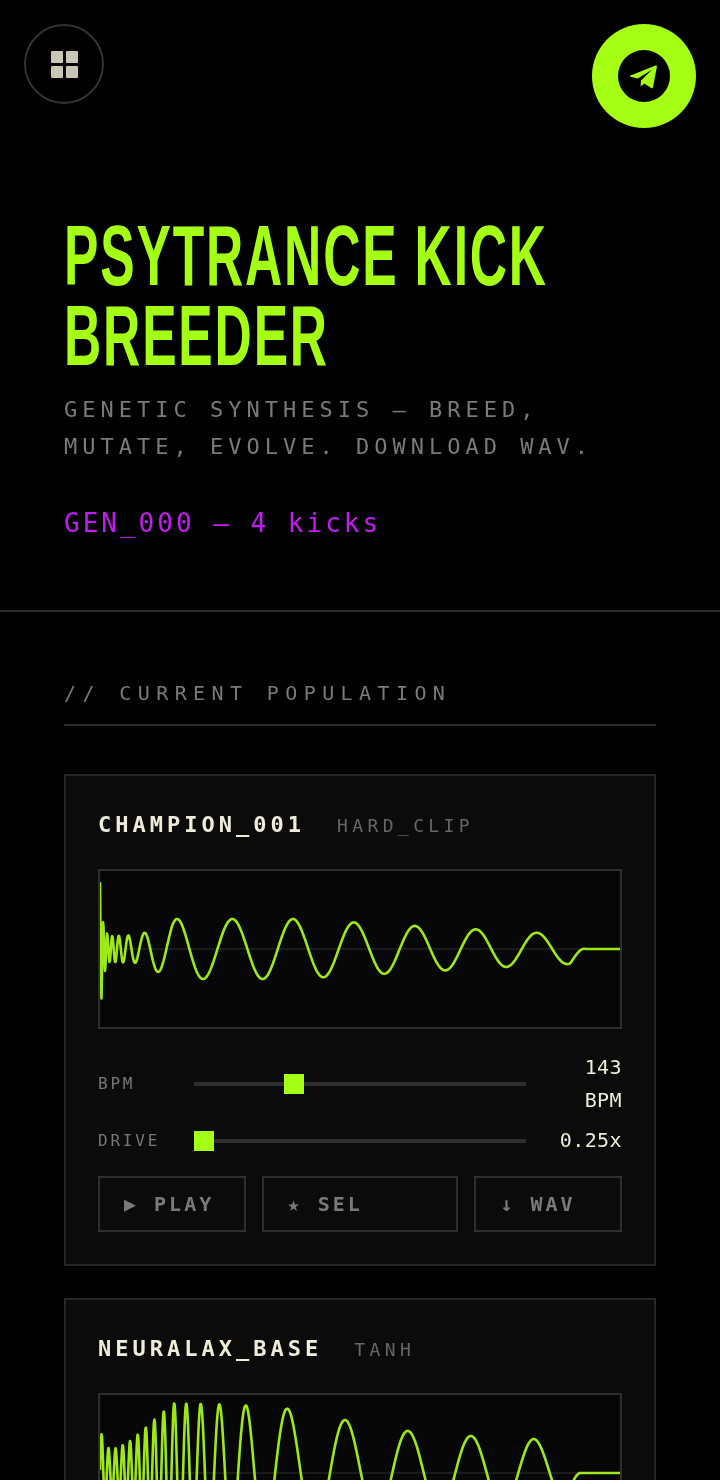 The image size is (720, 1480). What do you see at coordinates (172, 1204) in the screenshot?
I see `play-button: ▶ PLAY` at bounding box center [172, 1204].